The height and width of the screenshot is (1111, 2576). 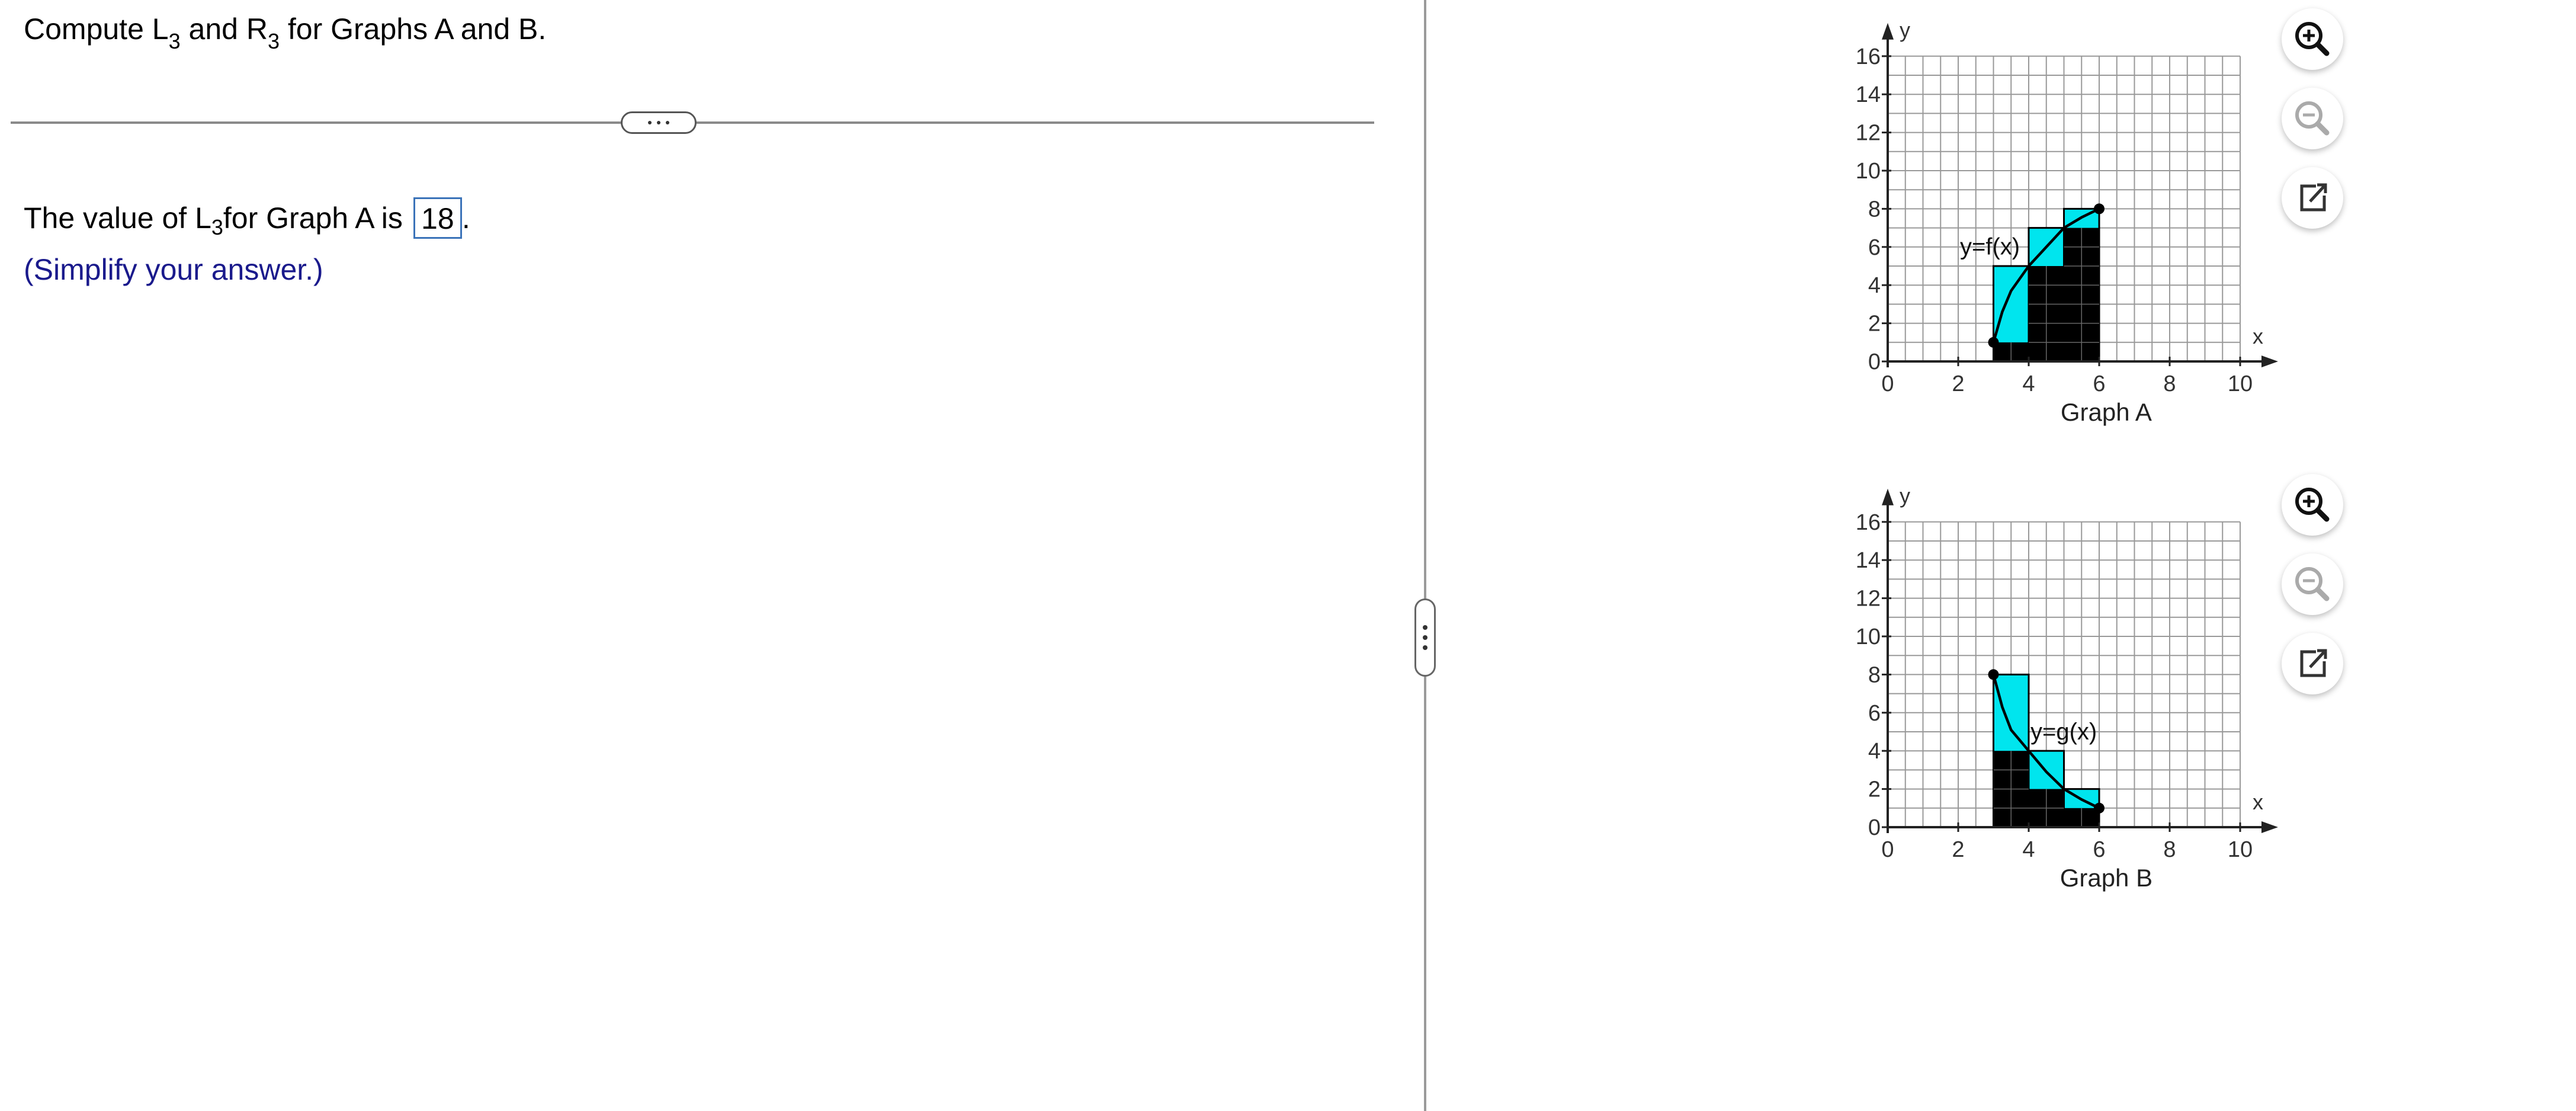 I want to click on panel-splitter, so click(x=1425, y=555).